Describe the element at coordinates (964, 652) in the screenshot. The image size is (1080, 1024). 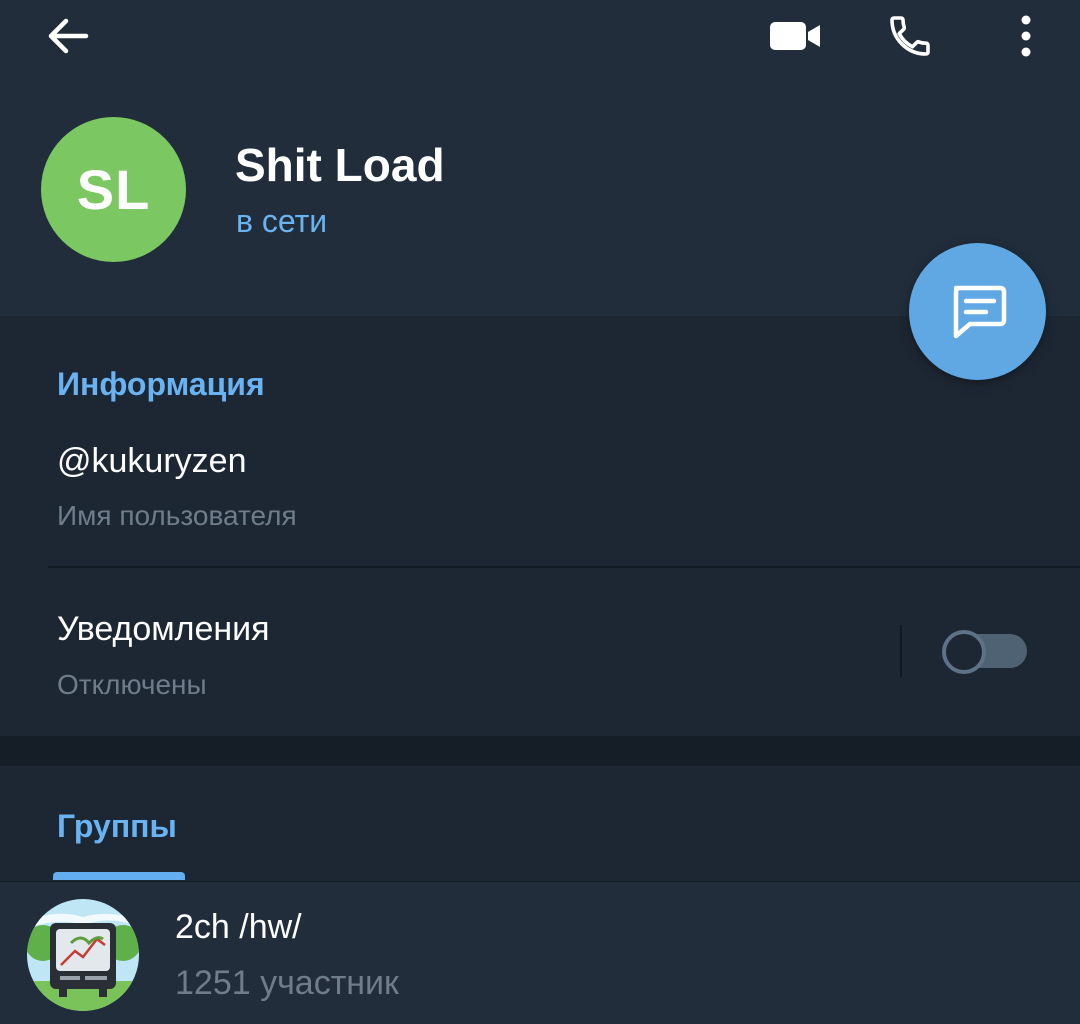
I see `toggle-knob` at that location.